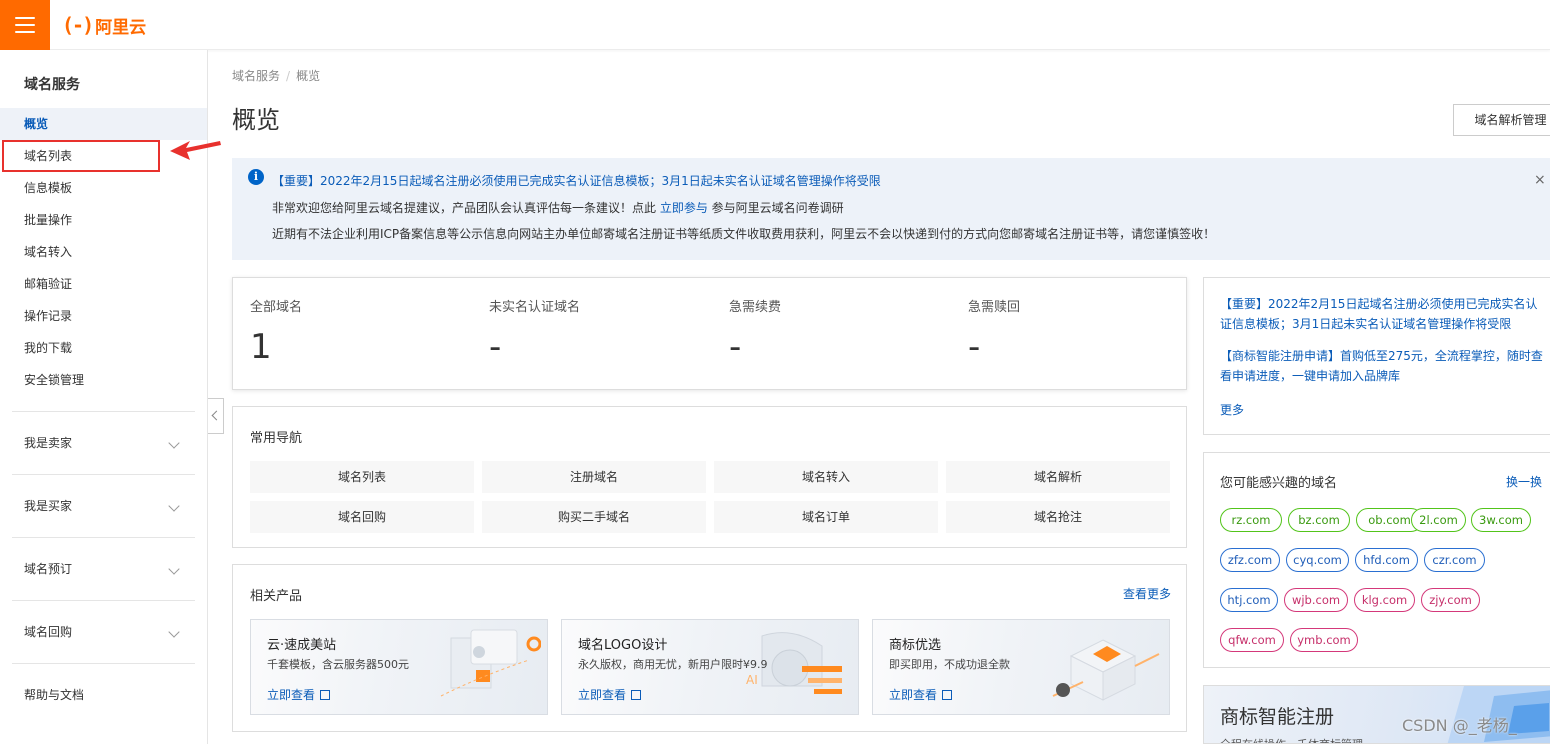 The image size is (1550, 744). Describe the element at coordinates (775, 25) in the screenshot. I see `top-bar: (-) 阿里云` at that location.